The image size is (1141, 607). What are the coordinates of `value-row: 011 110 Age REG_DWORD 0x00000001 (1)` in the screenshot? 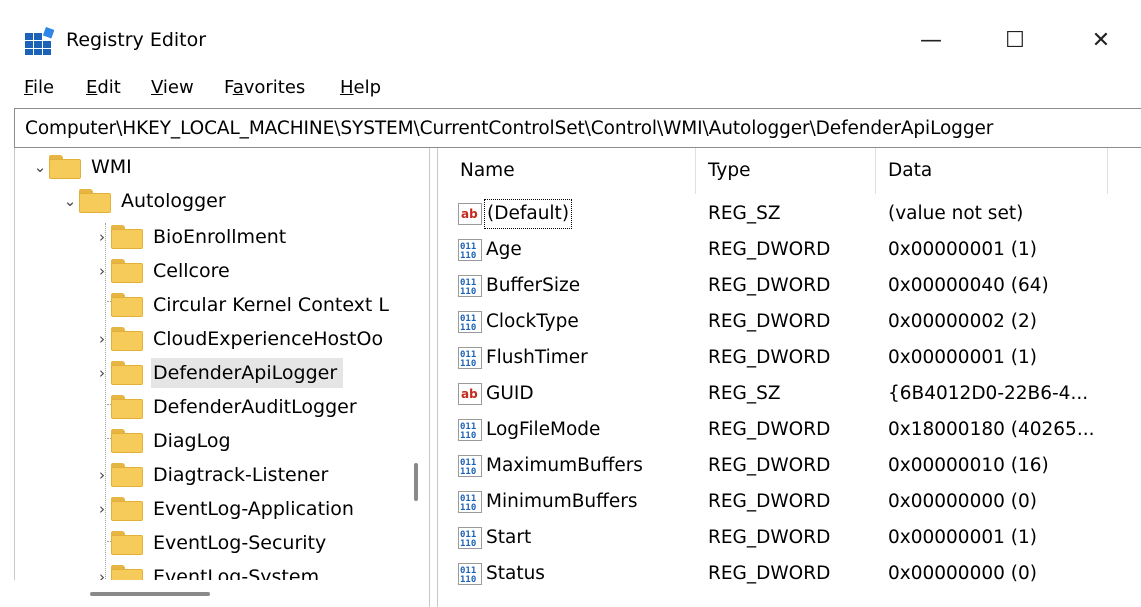 It's located at (789, 250).